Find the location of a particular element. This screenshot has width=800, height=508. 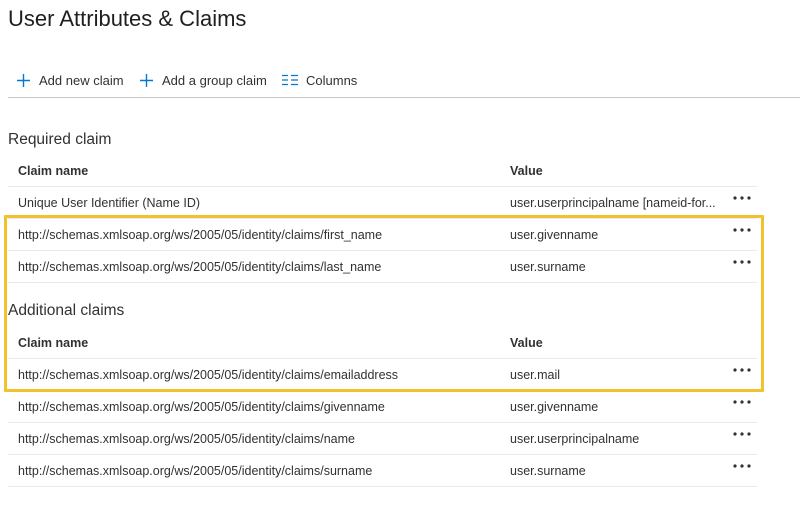

add-new-claim-label: Add new claim is located at coordinates (81, 80).